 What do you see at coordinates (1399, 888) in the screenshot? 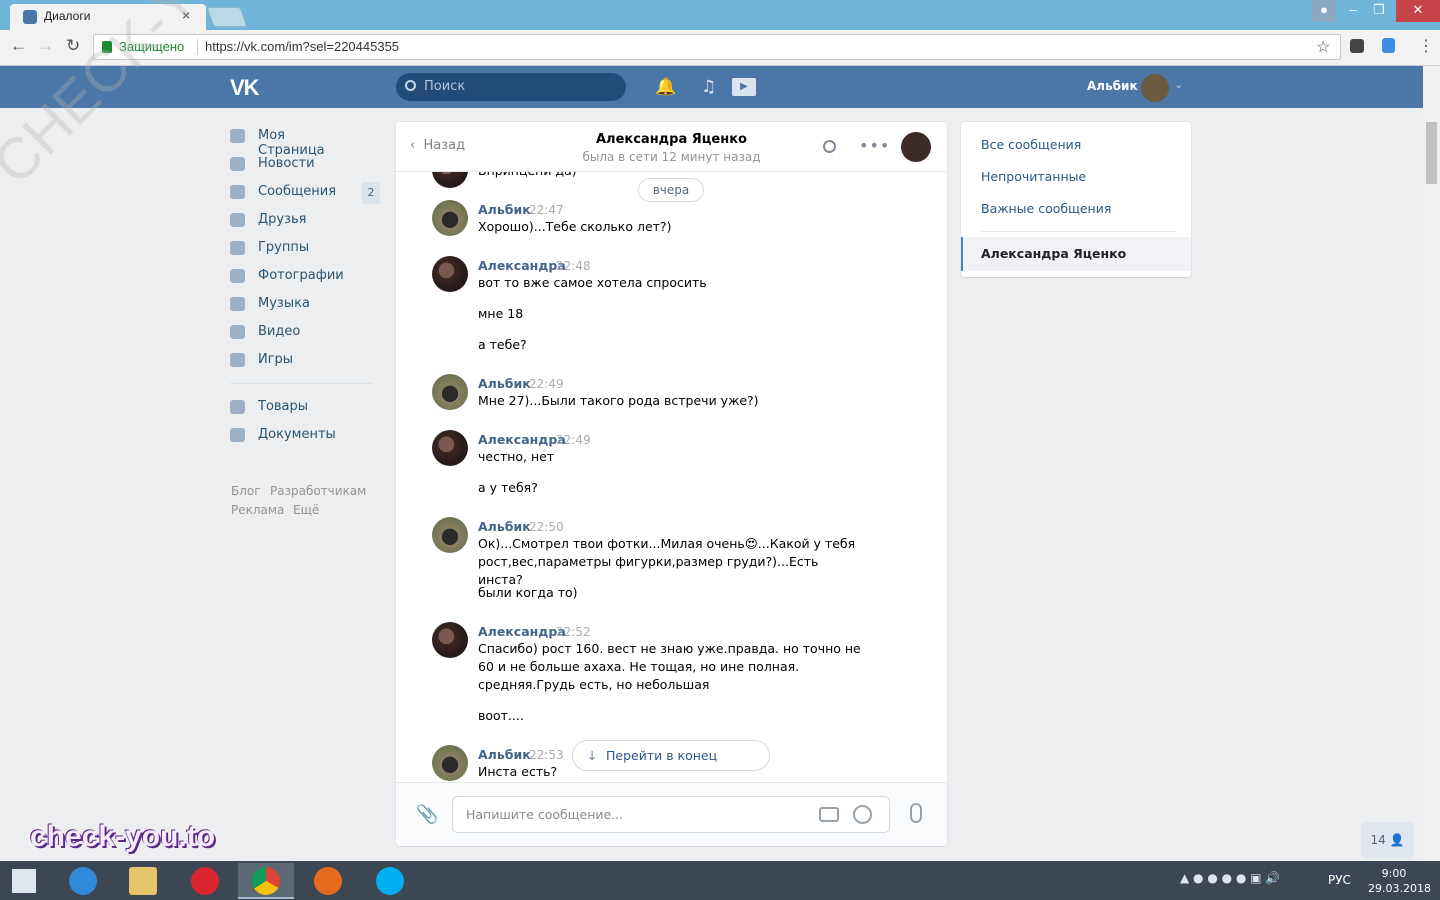
I see `clock-date: 29.03.2018` at bounding box center [1399, 888].